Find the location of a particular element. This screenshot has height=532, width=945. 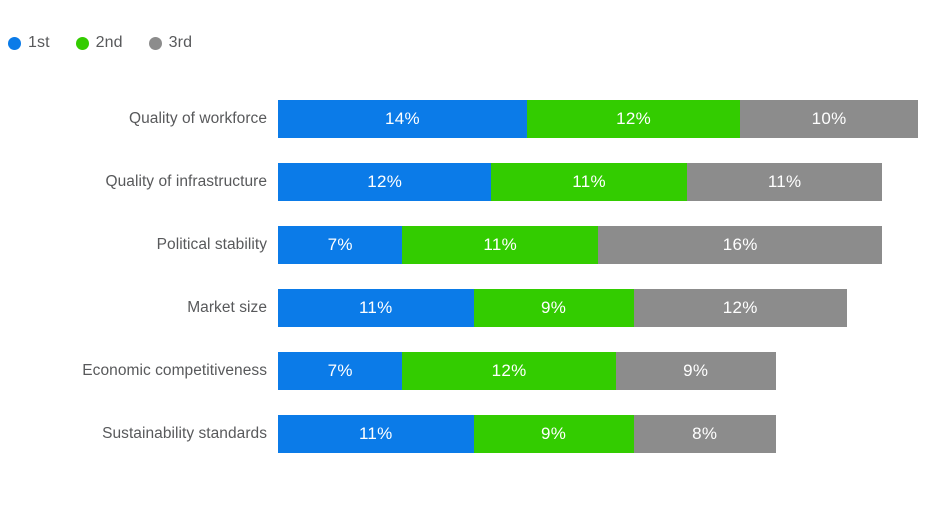

category-label: Economic competitiveness is located at coordinates (174, 370).